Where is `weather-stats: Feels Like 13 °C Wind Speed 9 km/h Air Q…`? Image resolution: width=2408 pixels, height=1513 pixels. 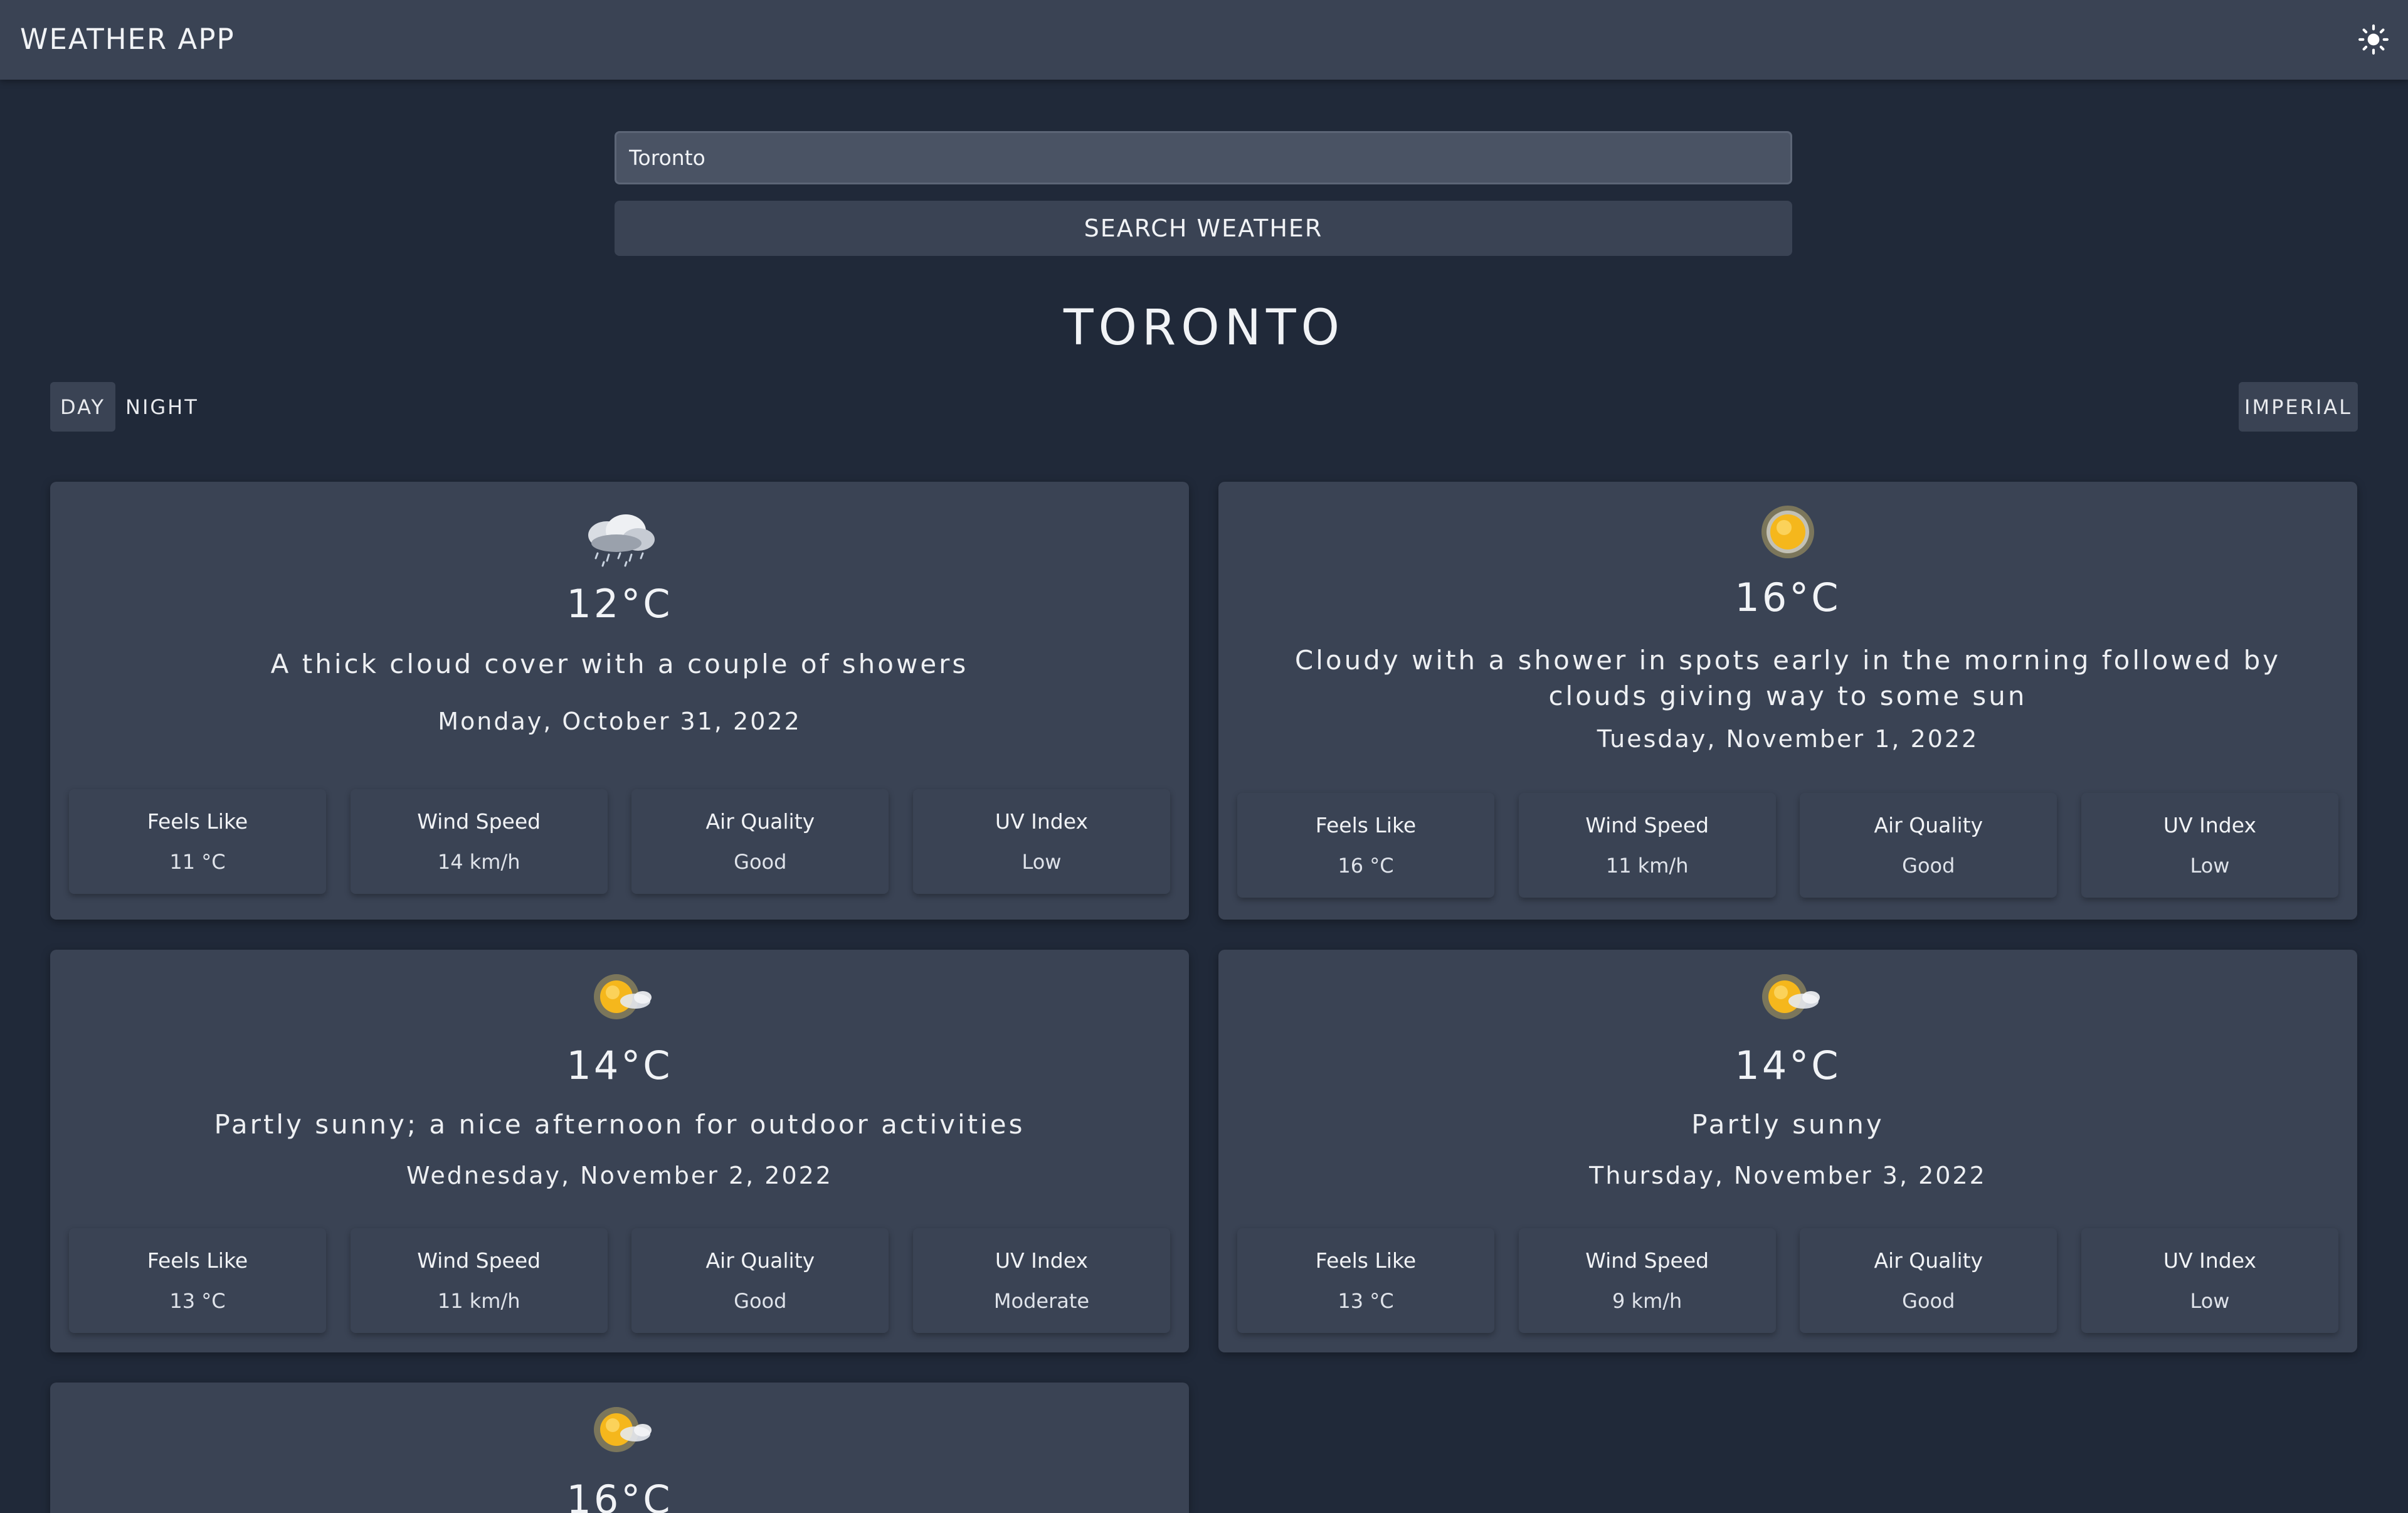 weather-stats: Feels Like 13 °C Wind Speed 9 km/h Air Q… is located at coordinates (1787, 1280).